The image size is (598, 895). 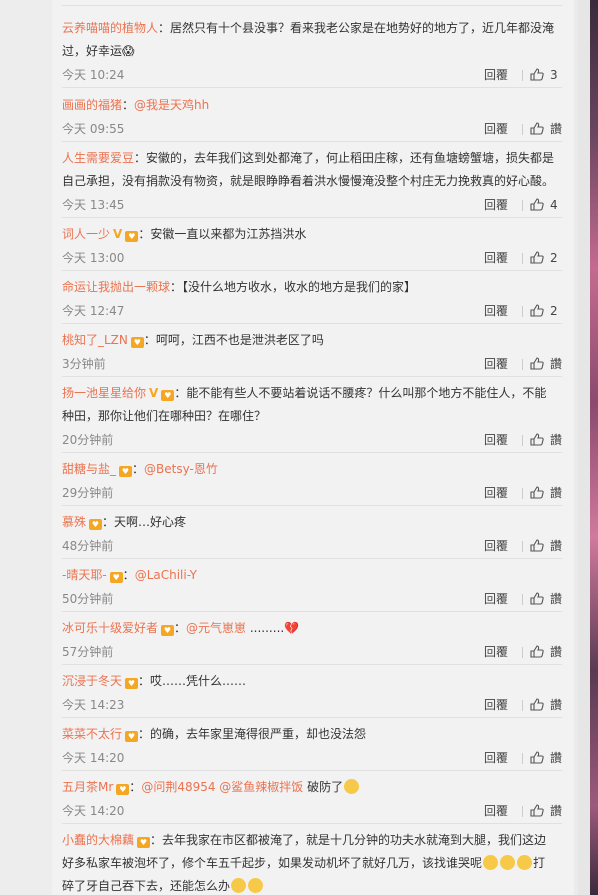 I want to click on comment-username: 桃知了_LZN, so click(x=95, y=340).